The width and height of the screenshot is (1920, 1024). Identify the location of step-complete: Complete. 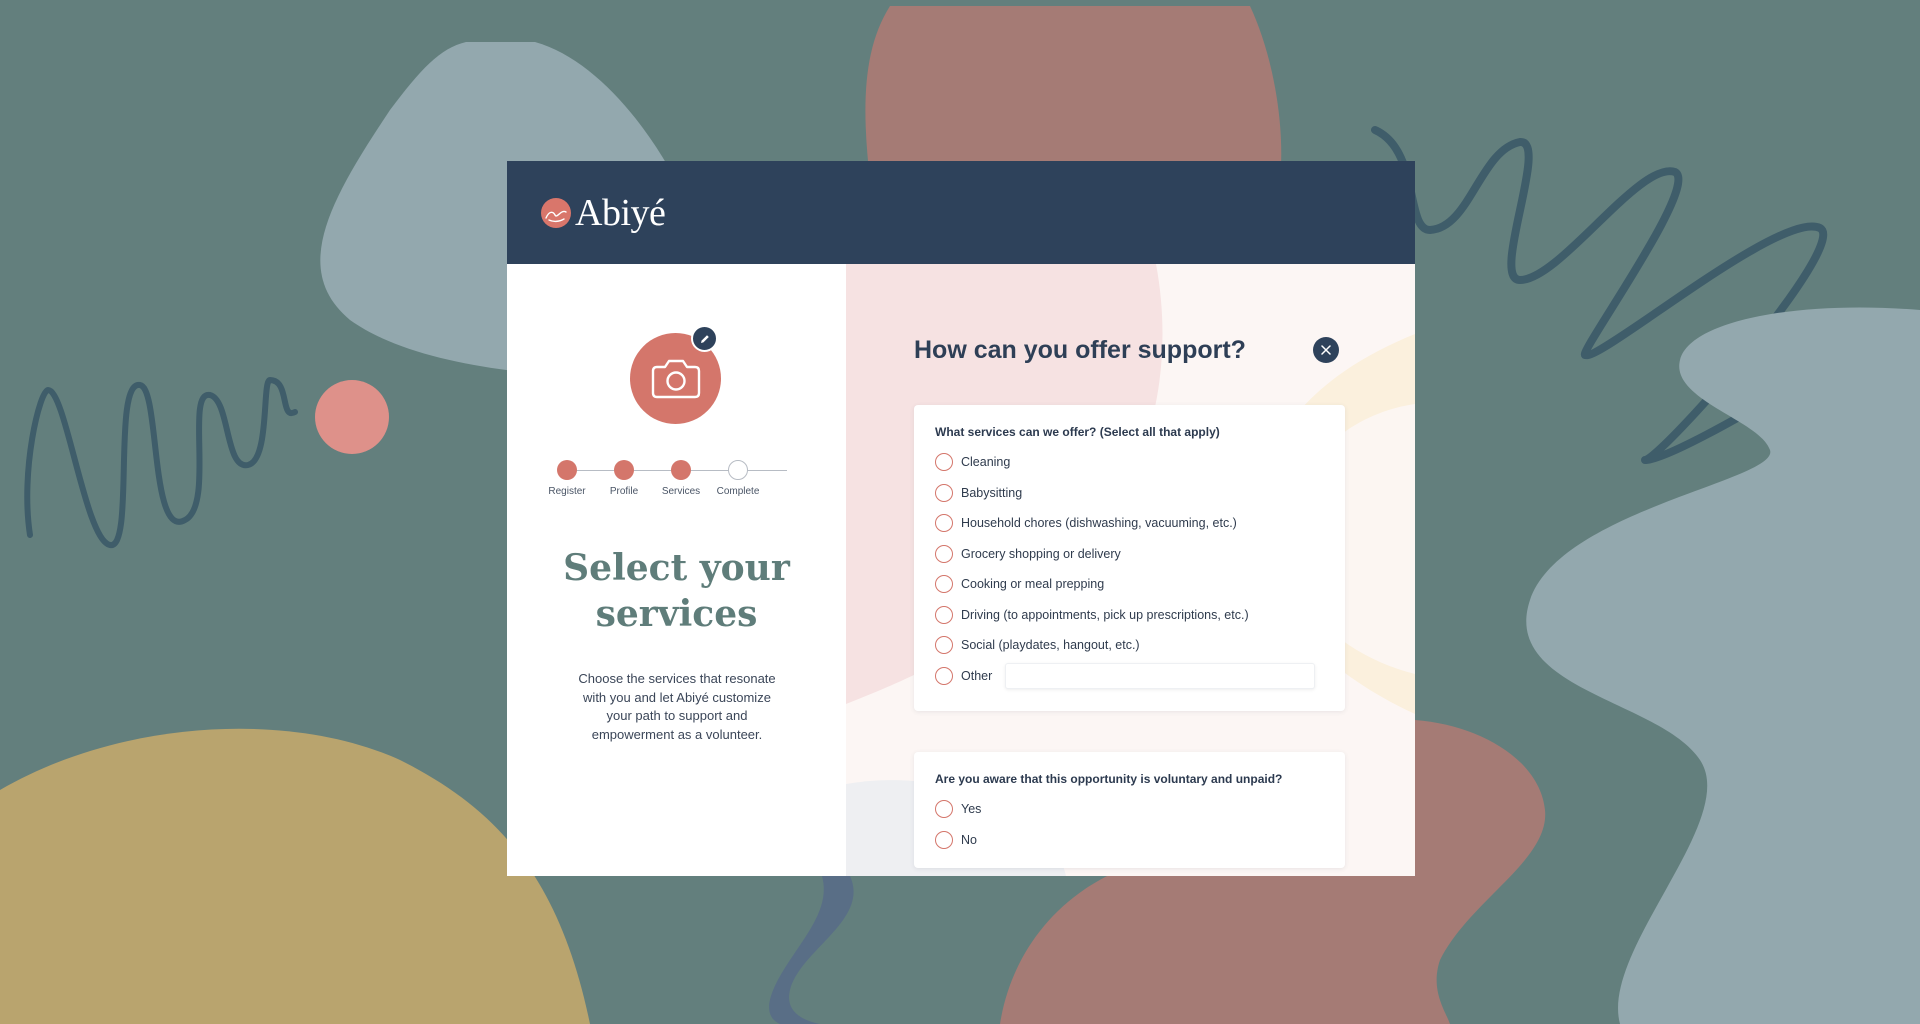
(738, 478).